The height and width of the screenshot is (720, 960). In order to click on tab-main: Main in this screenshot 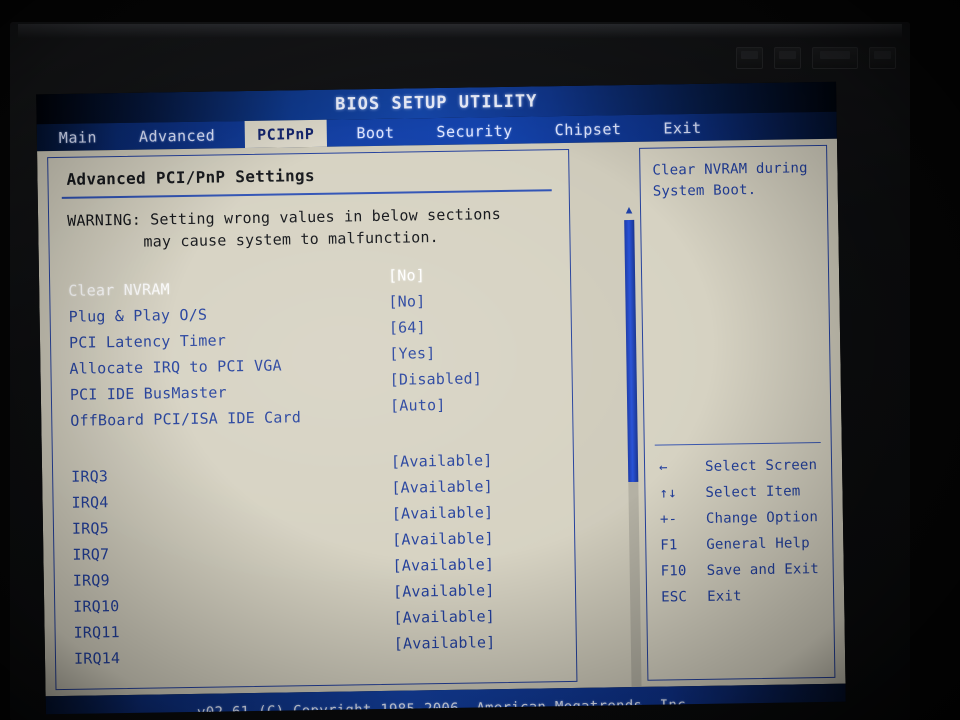, I will do `click(78, 137)`.